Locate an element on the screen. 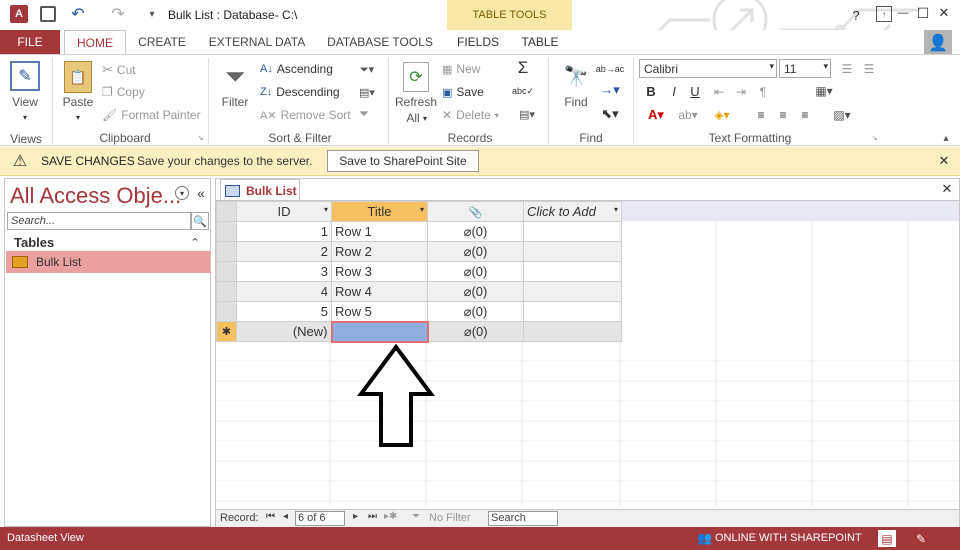  more-records-icon: ▤▾ is located at coordinates (527, 114).